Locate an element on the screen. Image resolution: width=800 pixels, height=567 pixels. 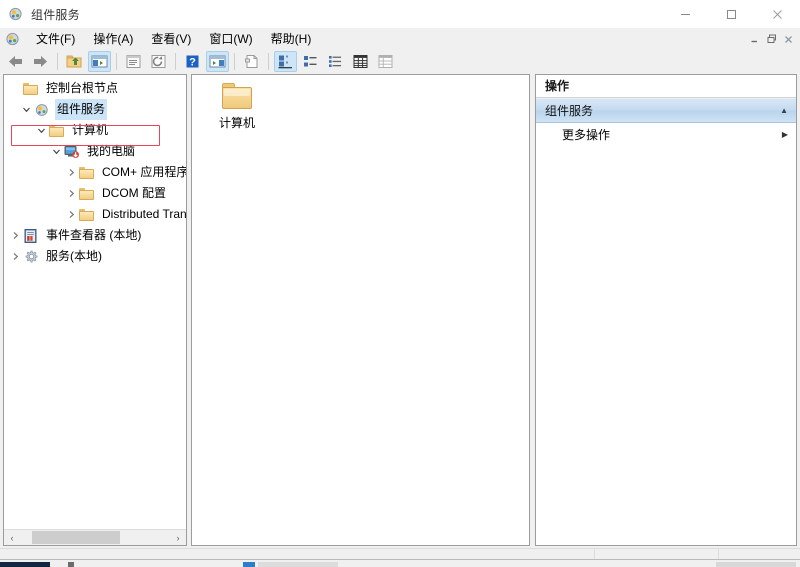
taskbar-pinned-item is located at coordinates (71, 564).